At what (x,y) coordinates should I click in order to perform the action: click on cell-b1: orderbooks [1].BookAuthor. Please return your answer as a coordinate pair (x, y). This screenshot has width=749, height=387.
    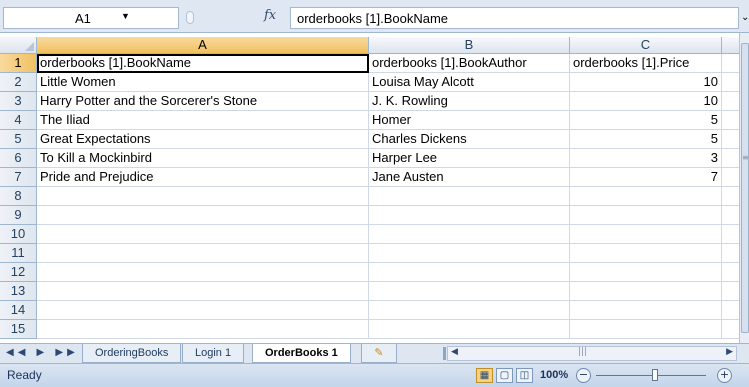
    Looking at the image, I should click on (469, 63).